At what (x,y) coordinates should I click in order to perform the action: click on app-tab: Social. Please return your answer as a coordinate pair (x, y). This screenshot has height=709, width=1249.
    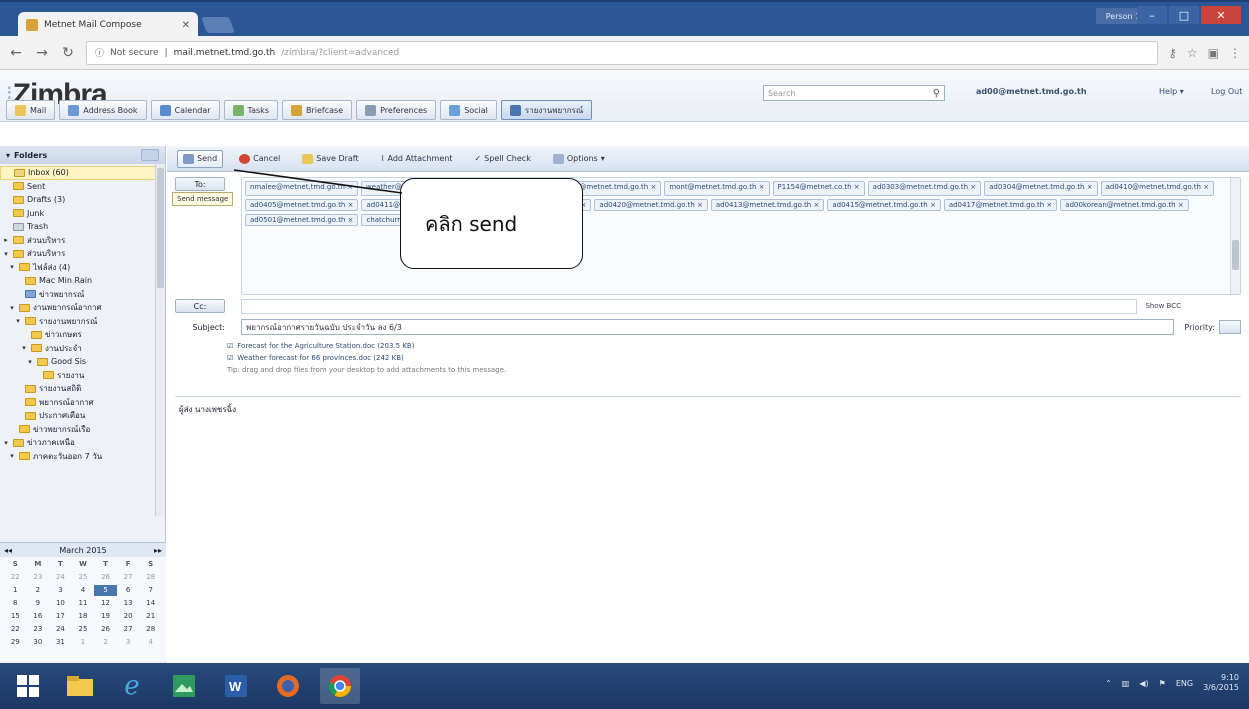
    Looking at the image, I should click on (468, 110).